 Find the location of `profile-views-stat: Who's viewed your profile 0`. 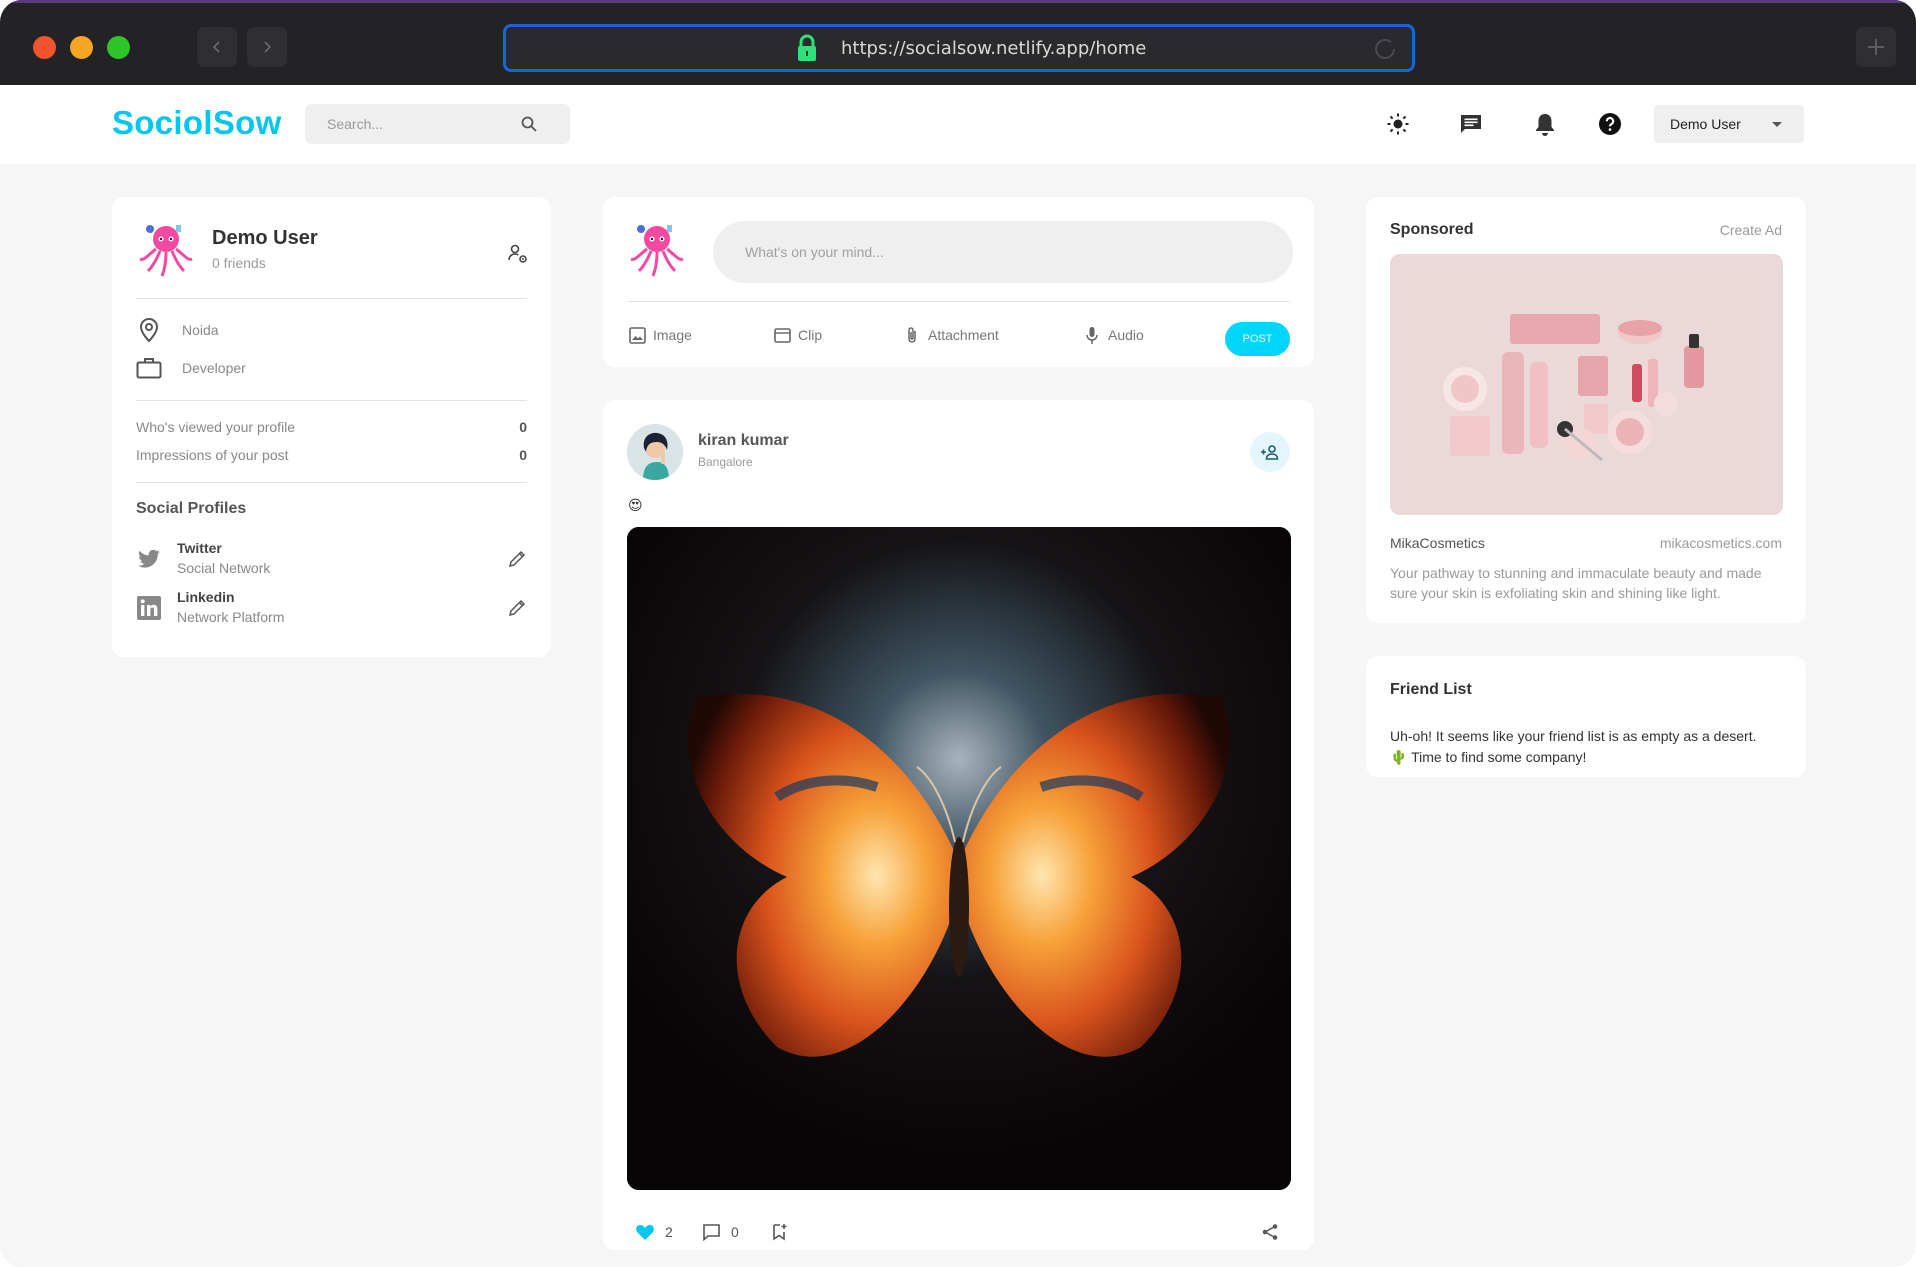

profile-views-stat: Who's viewed your profile 0 is located at coordinates (331, 427).